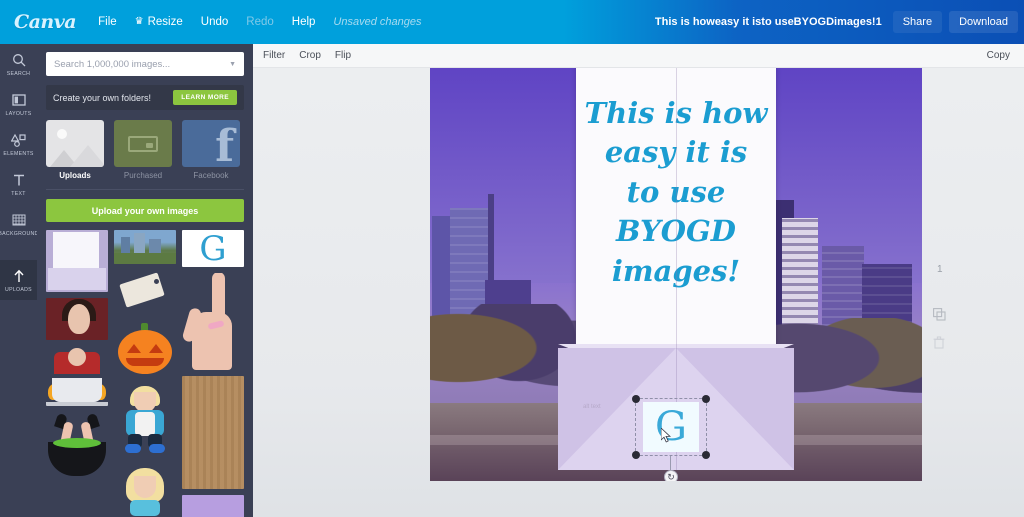 The width and height of the screenshot is (1024, 517). What do you see at coordinates (62, 134) in the screenshot?
I see `sun-icon` at bounding box center [62, 134].